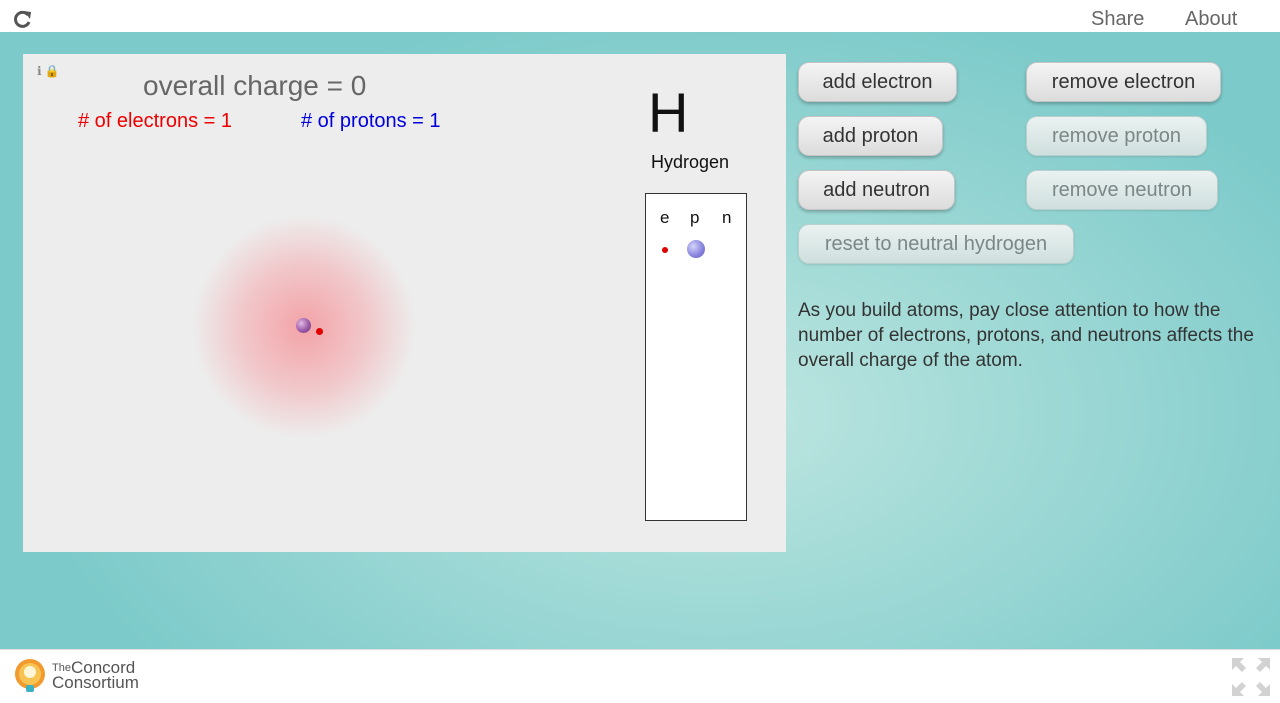 Image resolution: width=1280 pixels, height=703 pixels. I want to click on add-neutron-button: add neutron, so click(876, 190).